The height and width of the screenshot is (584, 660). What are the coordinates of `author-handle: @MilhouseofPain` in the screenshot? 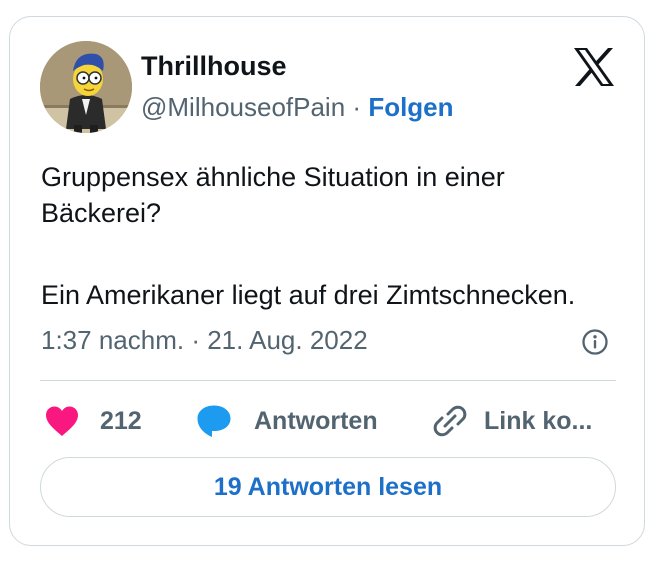 It's located at (243, 107).